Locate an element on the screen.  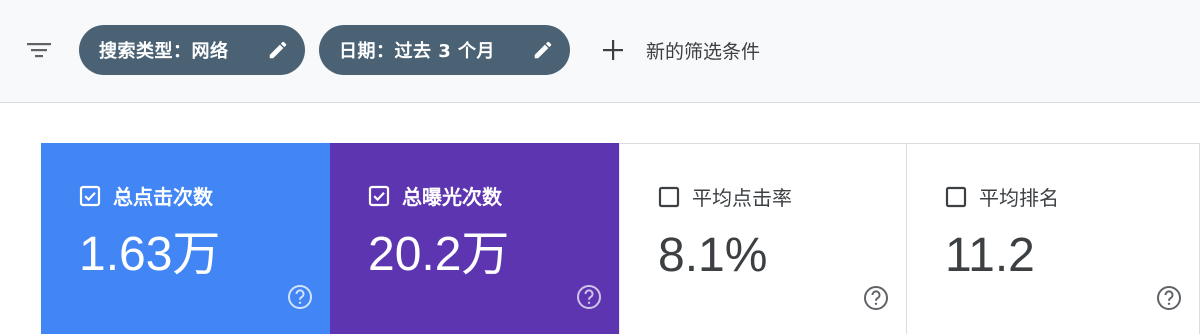
filter-icon is located at coordinates (39, 50).